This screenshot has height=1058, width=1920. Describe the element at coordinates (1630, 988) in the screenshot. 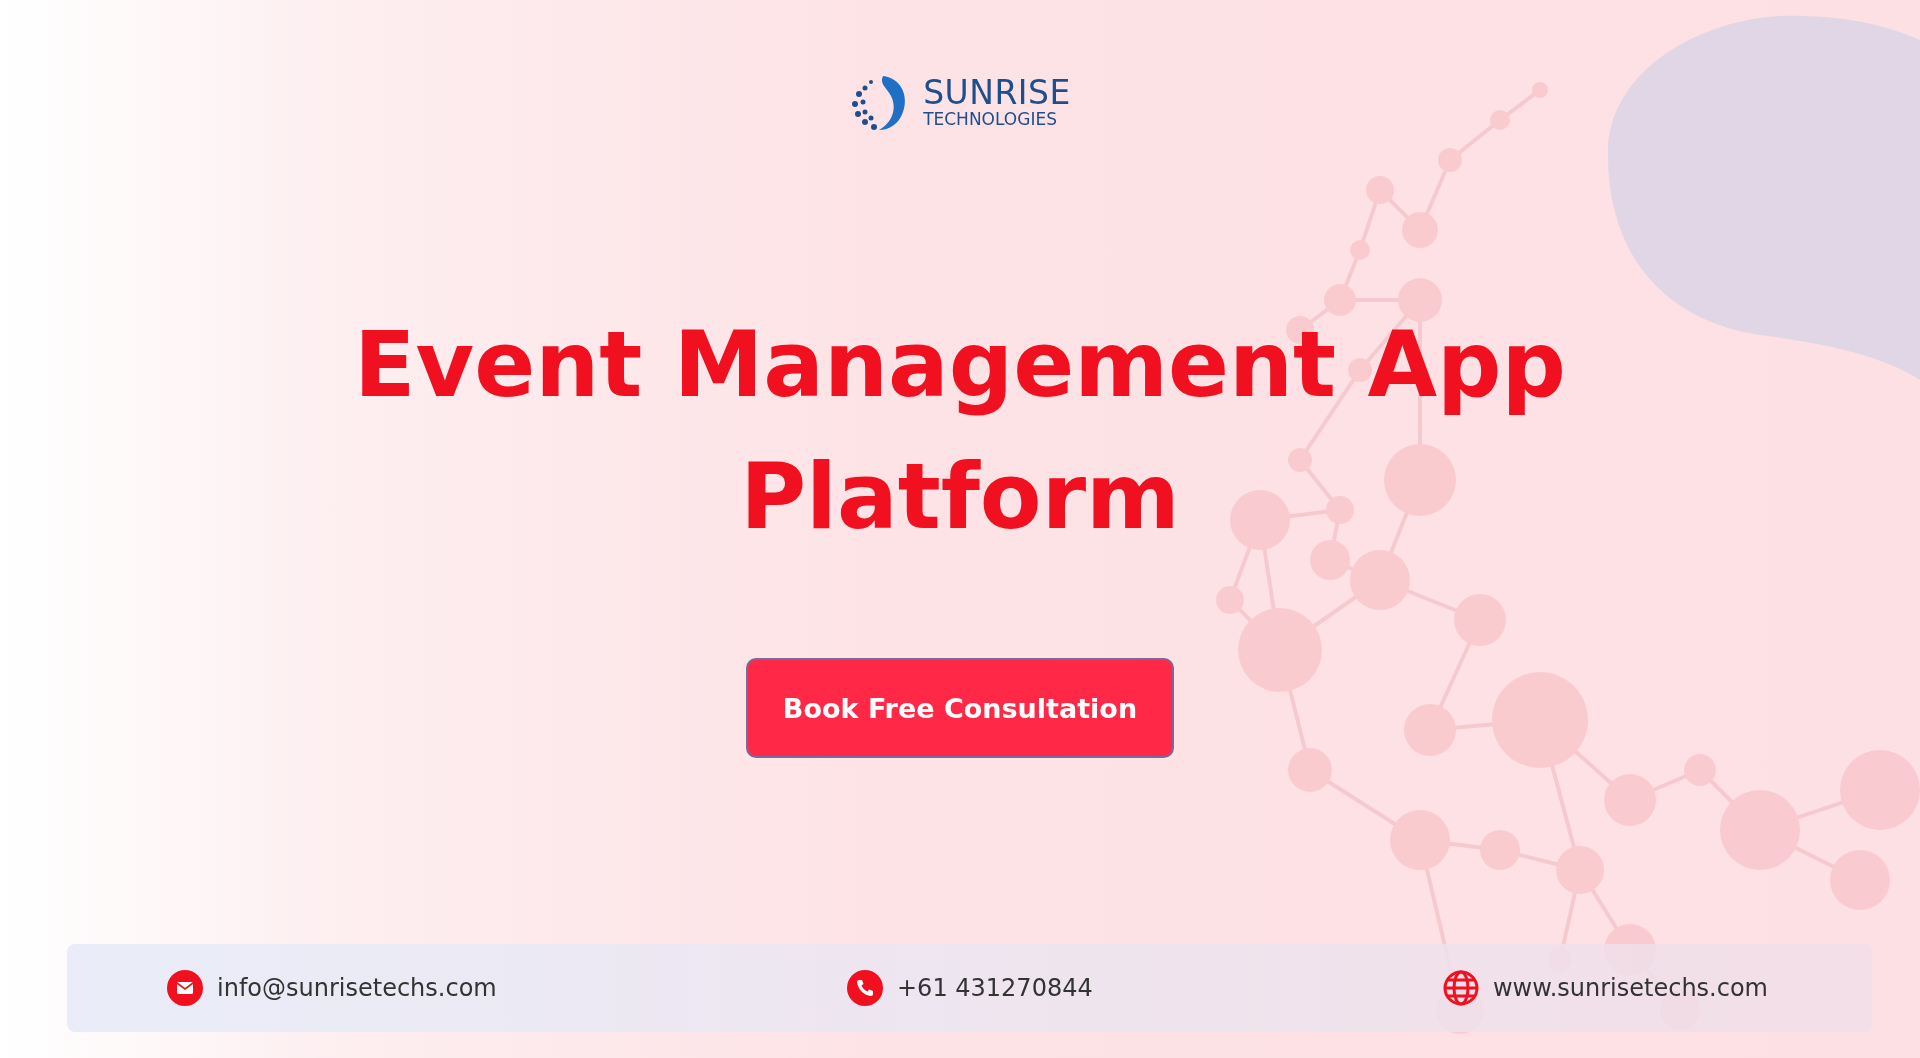

I see `website-link: www.sunrisetechs.com` at that location.